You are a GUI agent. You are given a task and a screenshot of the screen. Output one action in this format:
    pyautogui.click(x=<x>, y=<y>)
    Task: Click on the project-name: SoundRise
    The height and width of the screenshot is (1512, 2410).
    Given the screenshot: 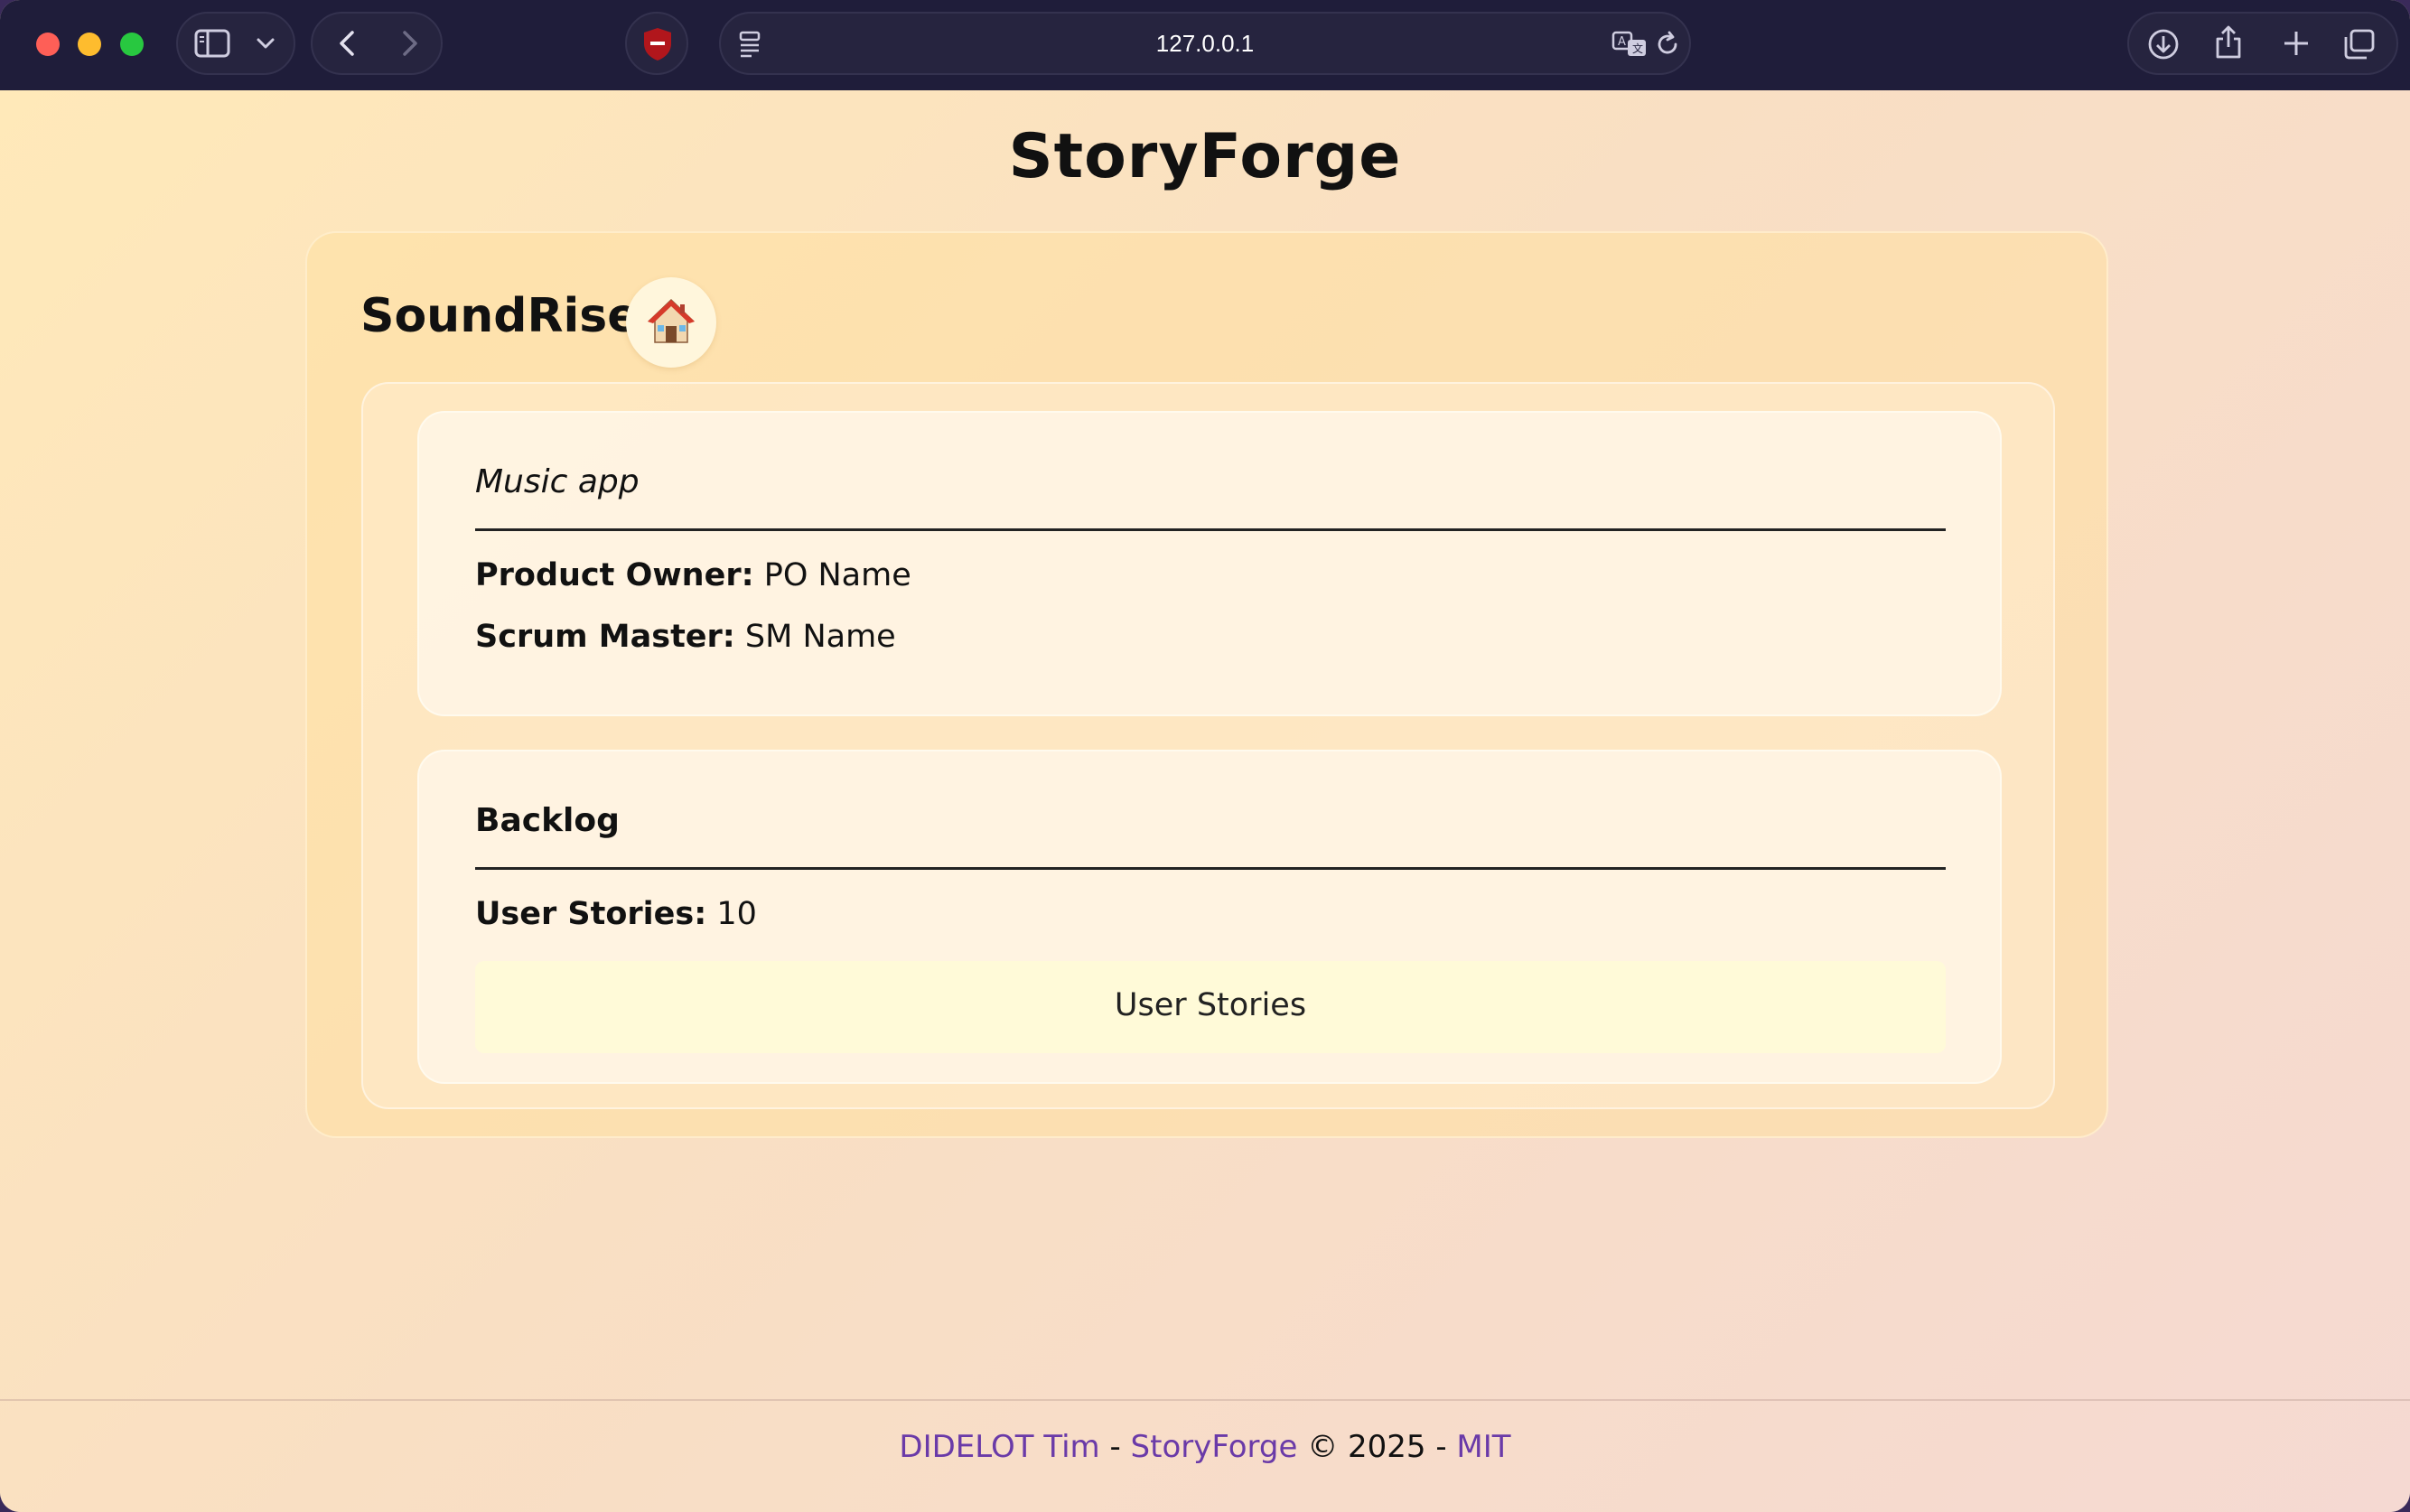 What is the action you would take?
    pyautogui.click(x=500, y=316)
    